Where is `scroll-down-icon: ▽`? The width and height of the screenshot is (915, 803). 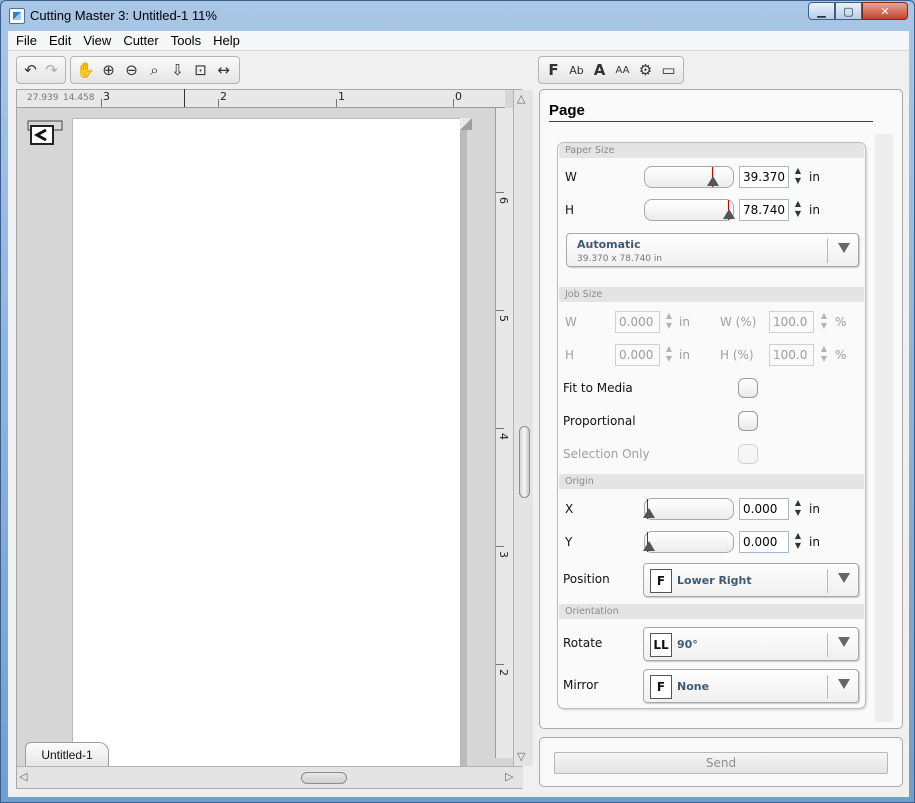
scroll-down-icon: ▽ is located at coordinates (521, 756).